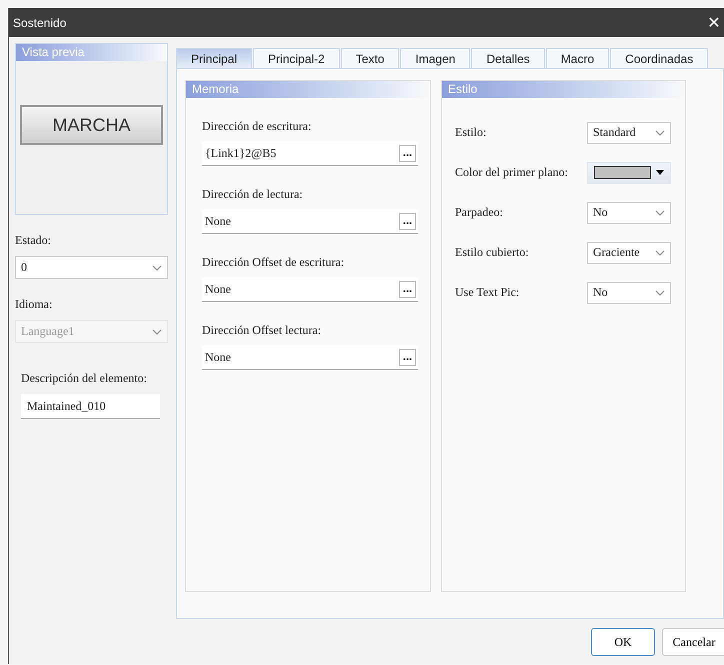  I want to click on tab: Texto, so click(370, 58).